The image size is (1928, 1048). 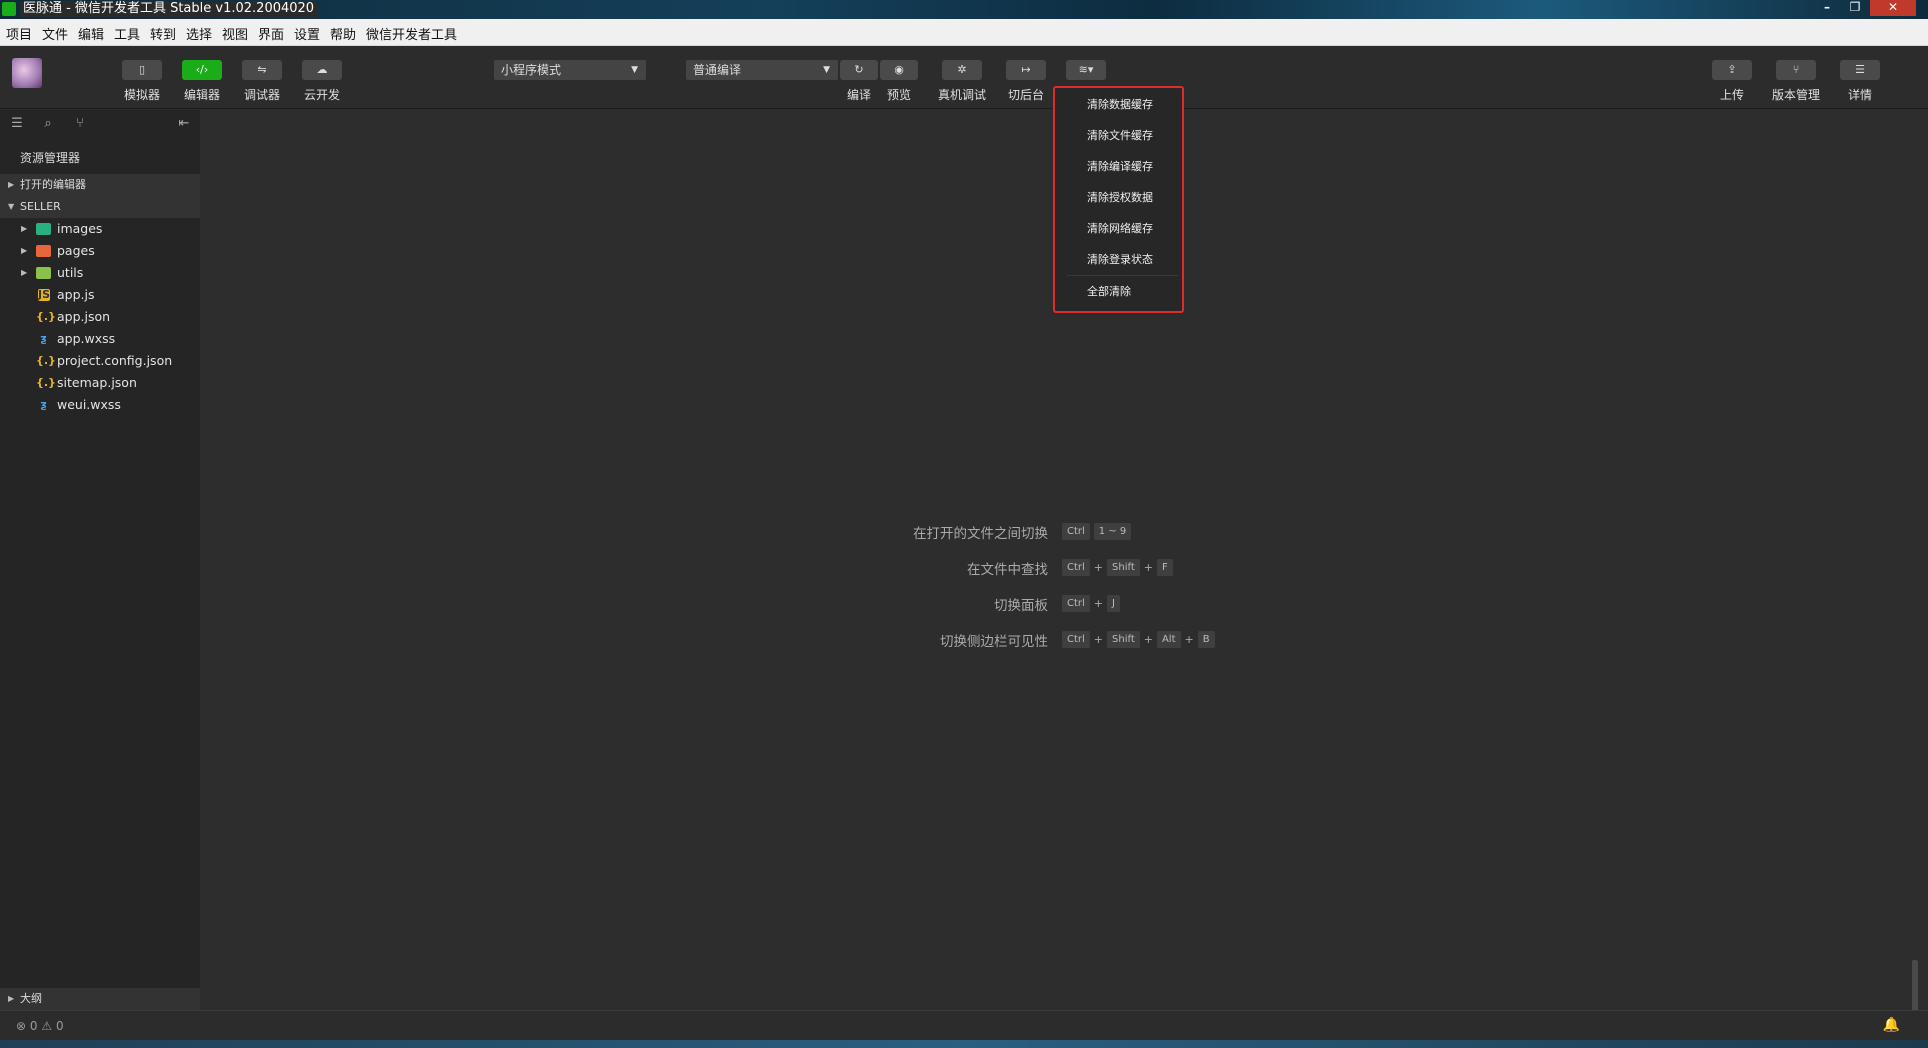 What do you see at coordinates (858, 95) in the screenshot?
I see `compile-label: 编译` at bounding box center [858, 95].